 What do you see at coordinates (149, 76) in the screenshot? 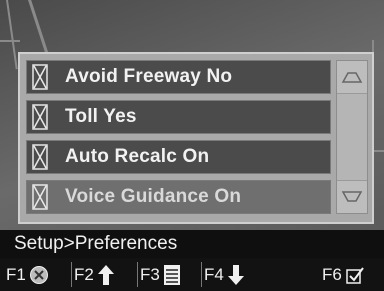
I see `menu-item-label: Avoid Freeway No` at bounding box center [149, 76].